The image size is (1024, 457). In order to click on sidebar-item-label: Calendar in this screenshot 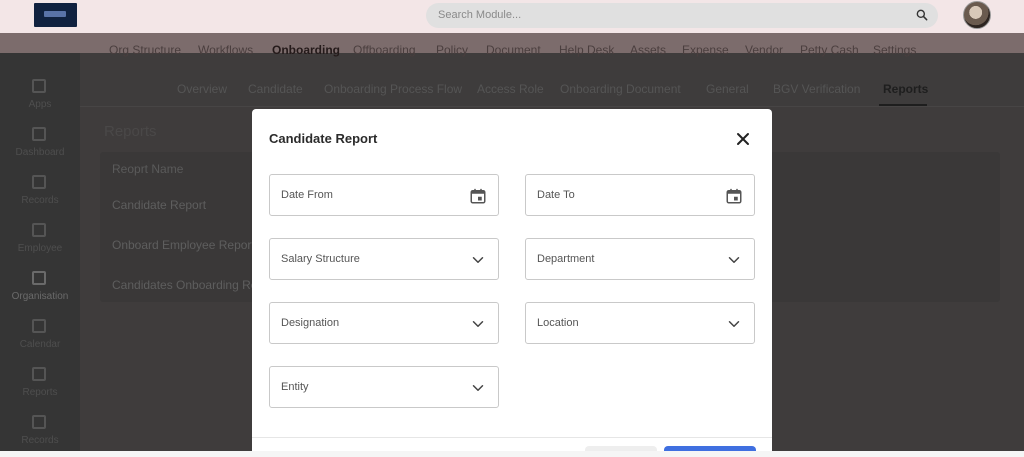, I will do `click(40, 344)`.